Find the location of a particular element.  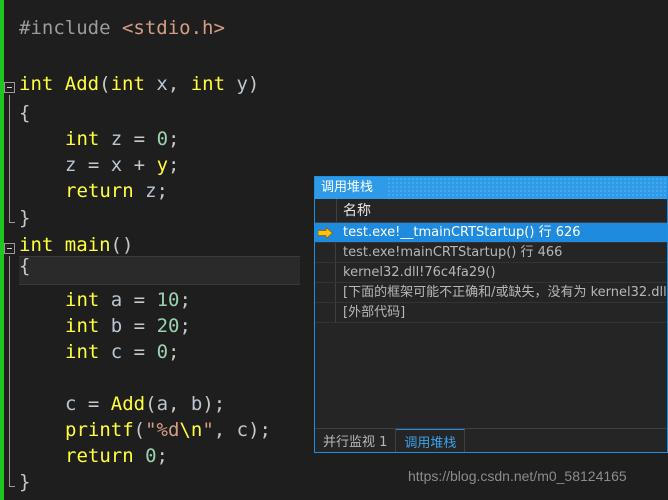

code-line: int c = 0; is located at coordinates (99, 352).